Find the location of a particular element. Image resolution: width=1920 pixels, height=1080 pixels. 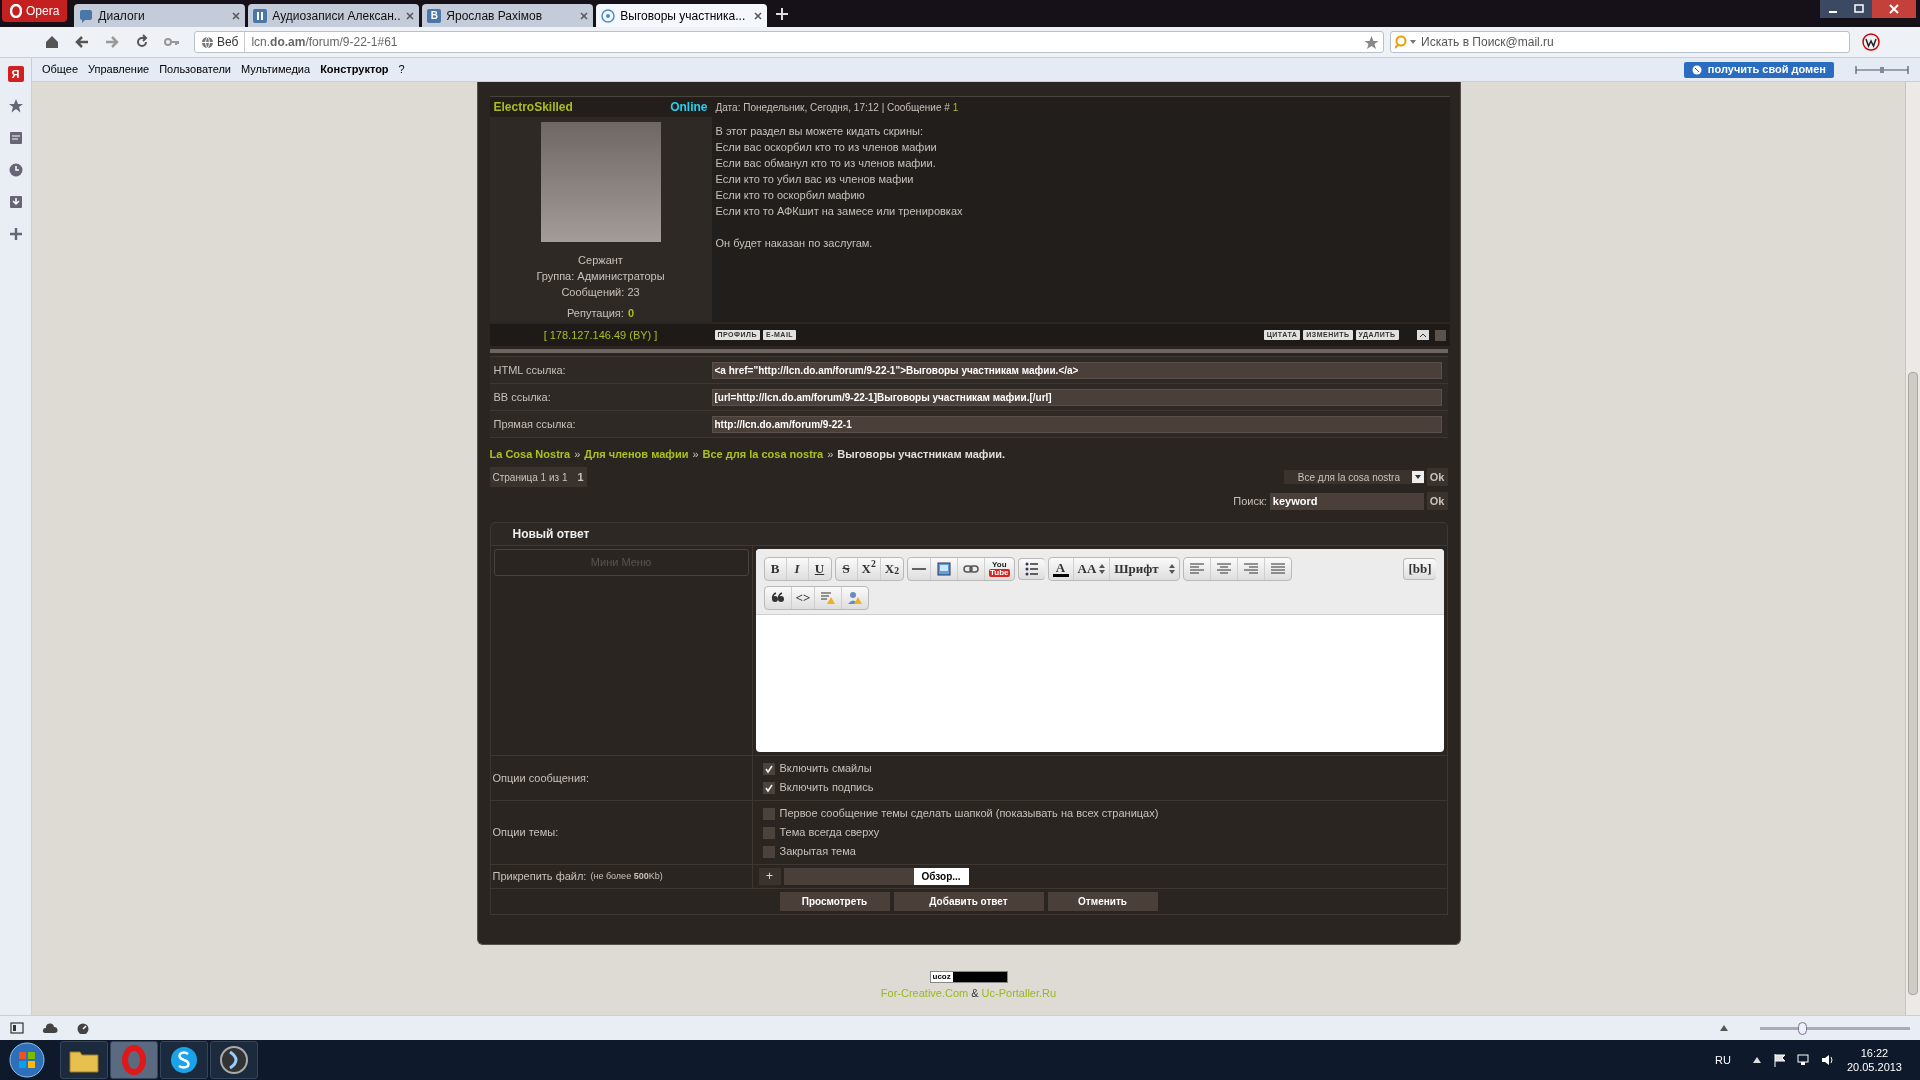

maximize-icon is located at coordinates (1859, 9).